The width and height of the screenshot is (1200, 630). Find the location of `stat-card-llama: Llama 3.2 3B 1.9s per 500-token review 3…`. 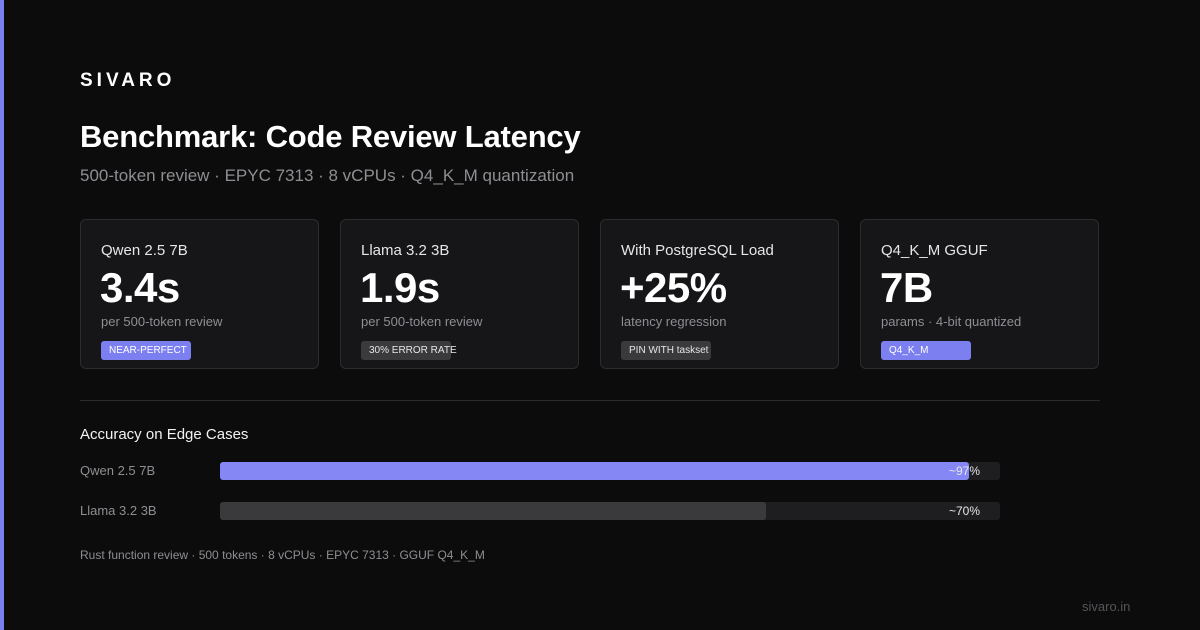

stat-card-llama: Llama 3.2 3B 1.9s per 500-token review 3… is located at coordinates (459, 294).